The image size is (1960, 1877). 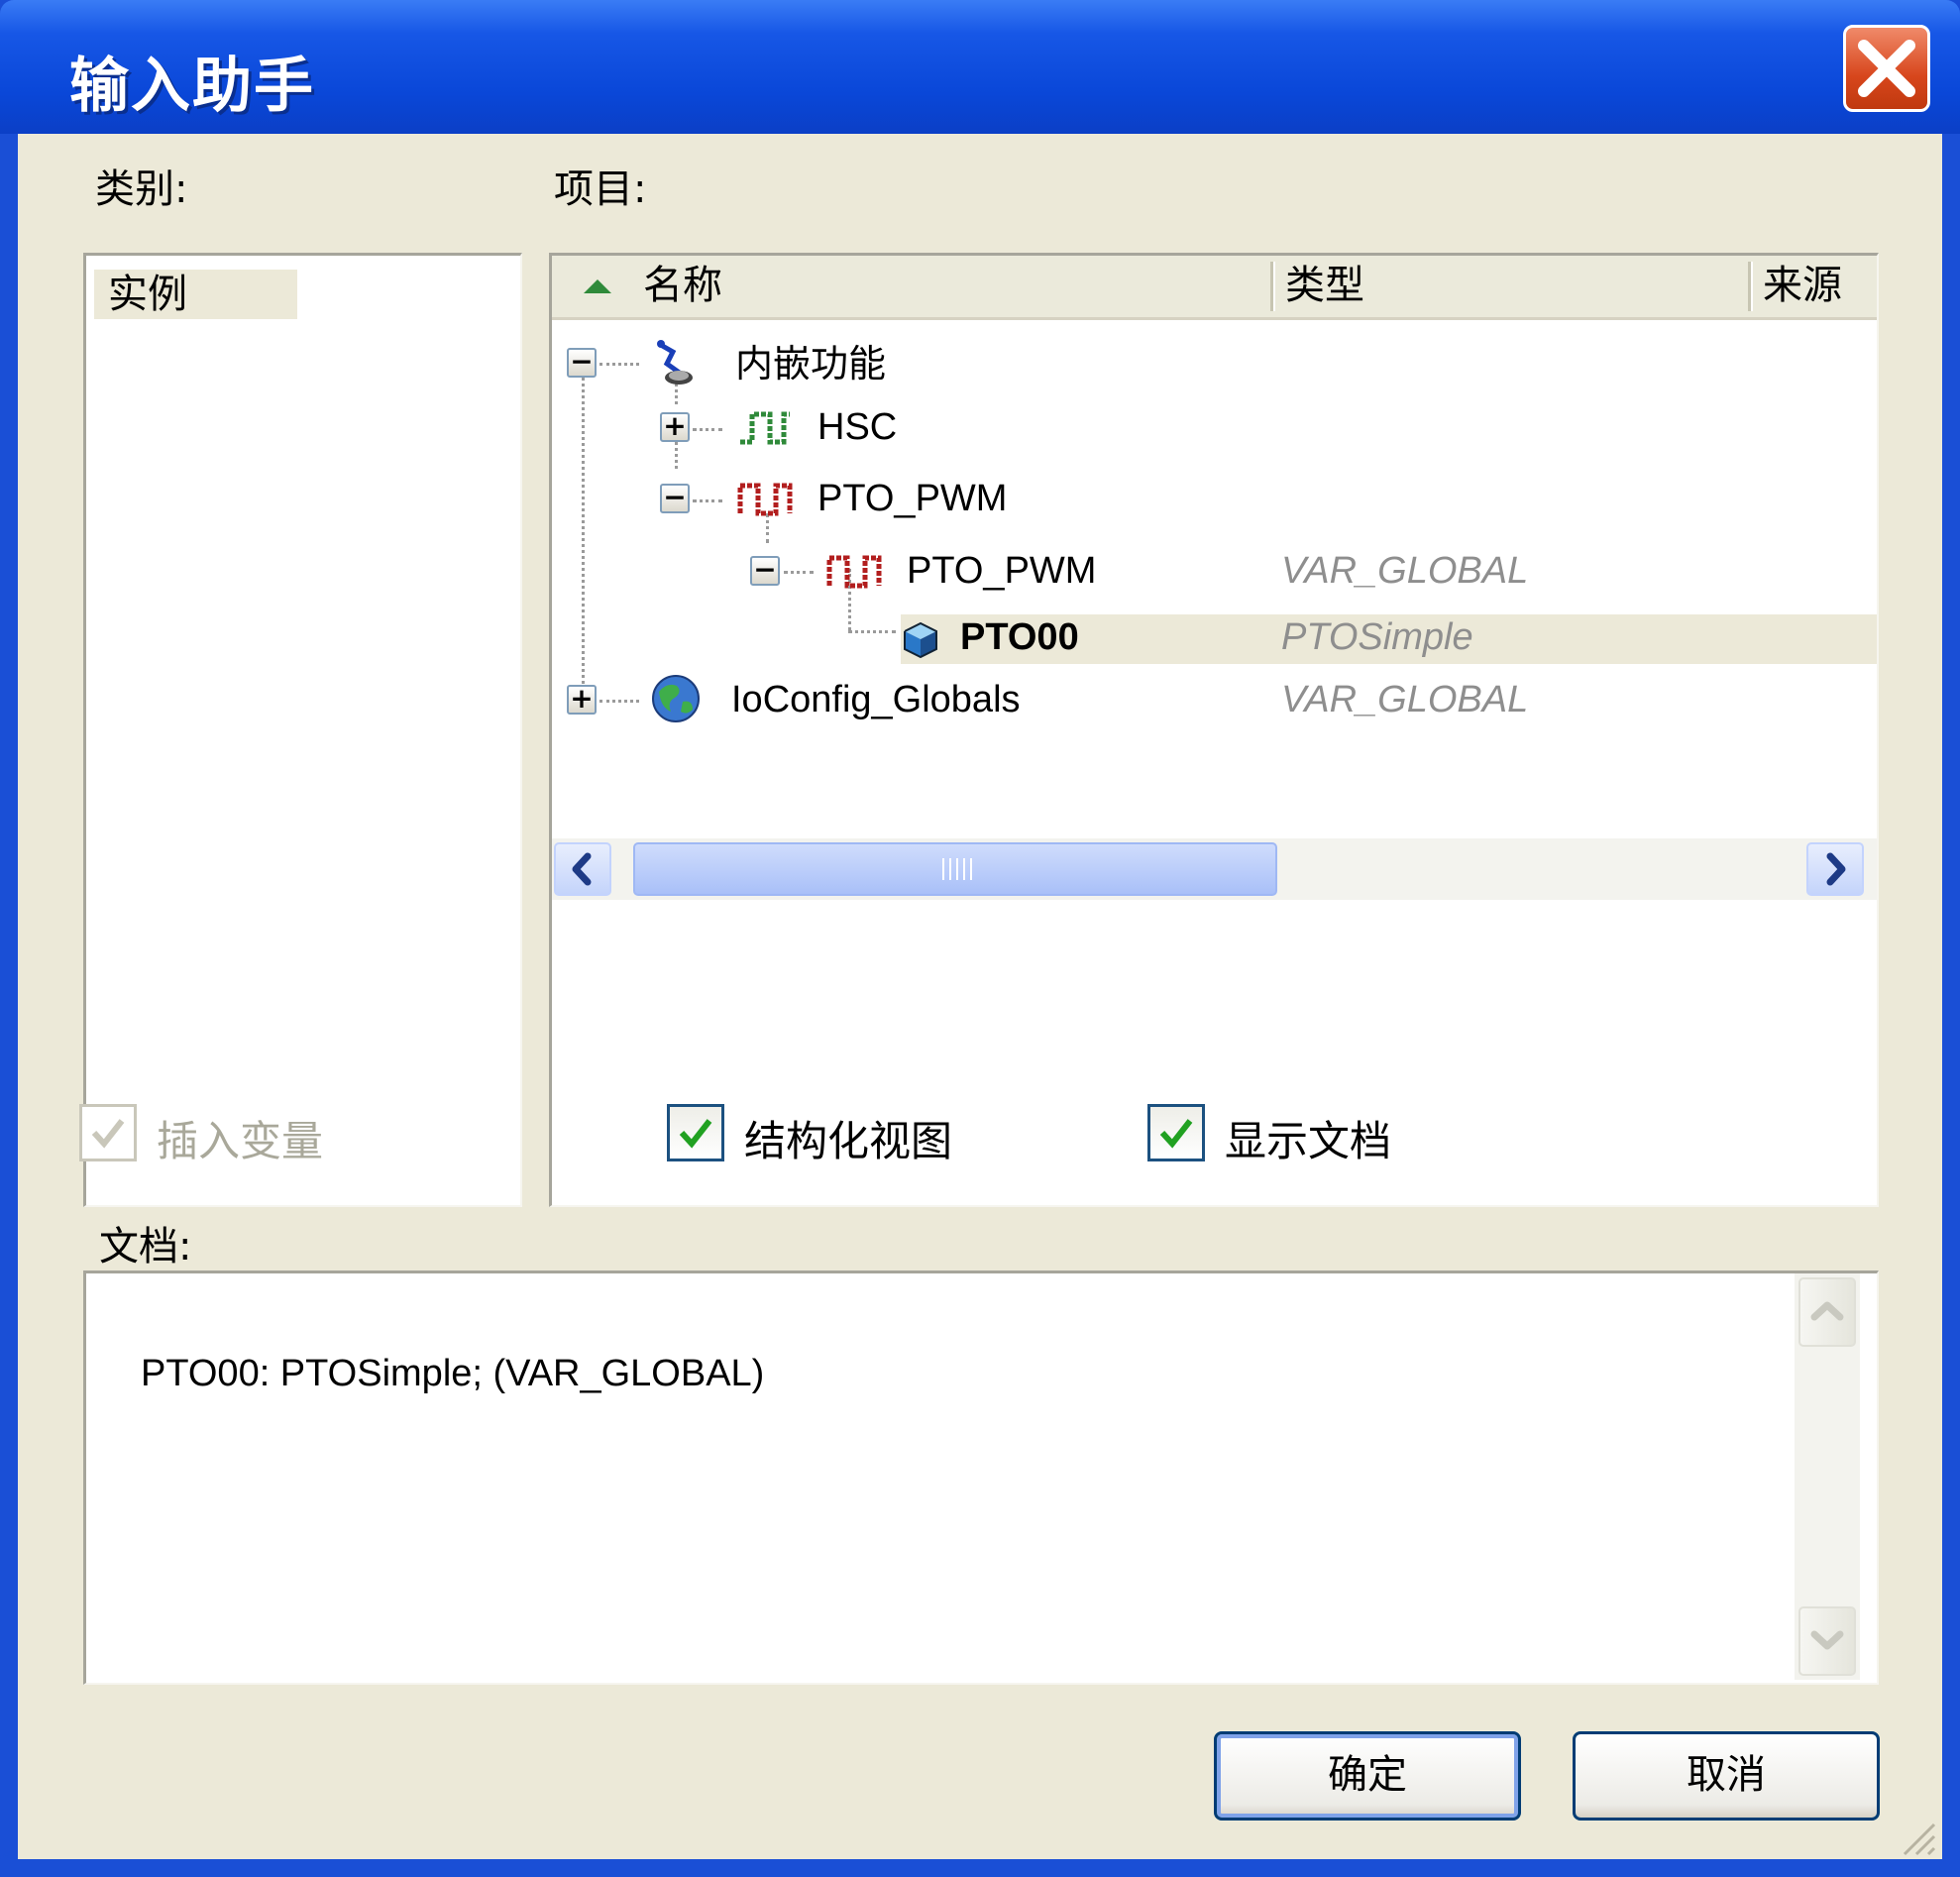 I want to click on show-documentation-label: 显示文档, so click(x=1308, y=1138).